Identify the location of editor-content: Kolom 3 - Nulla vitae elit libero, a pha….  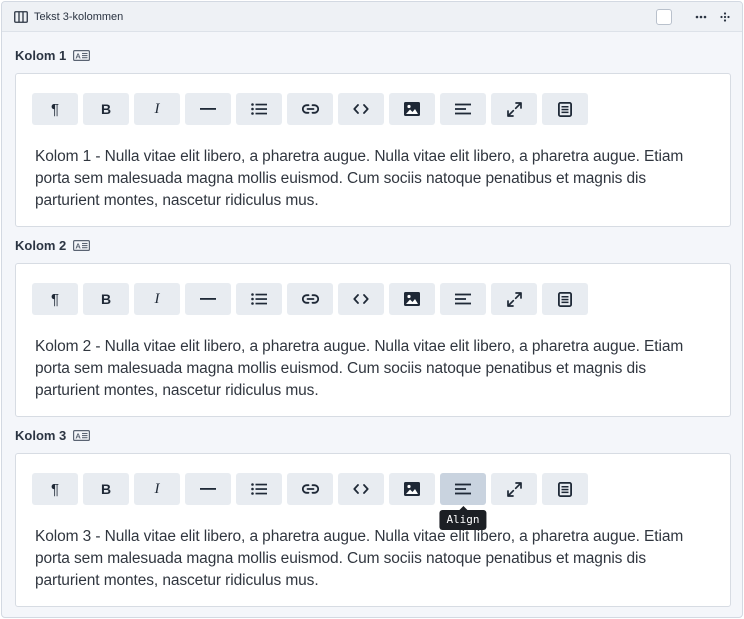
(374, 559).